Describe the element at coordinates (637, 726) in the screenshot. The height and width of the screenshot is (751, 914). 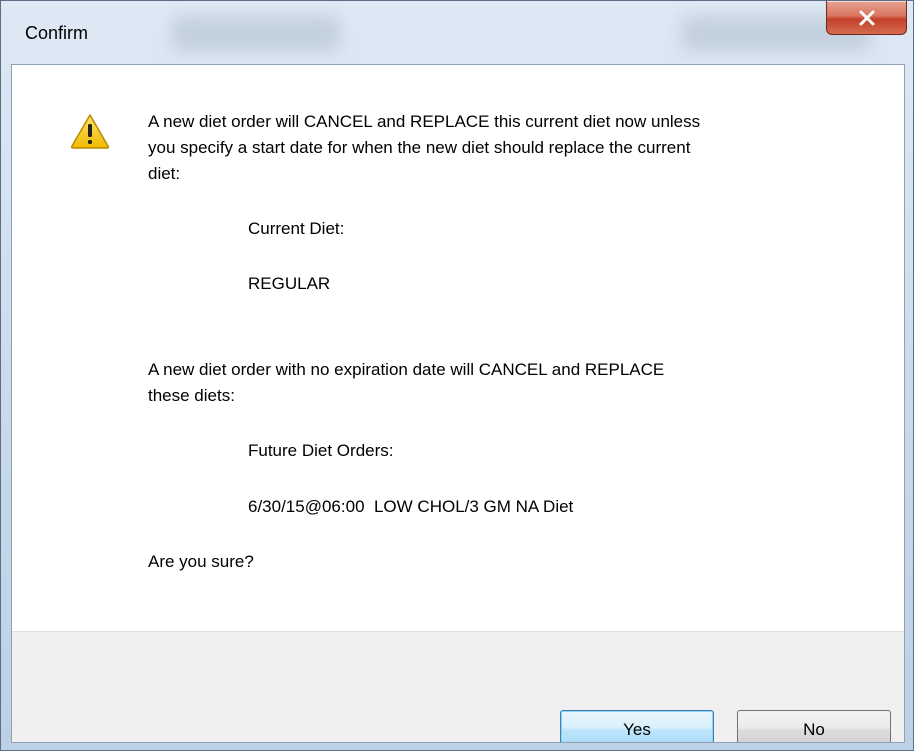
I see `yes-button: Yes` at that location.